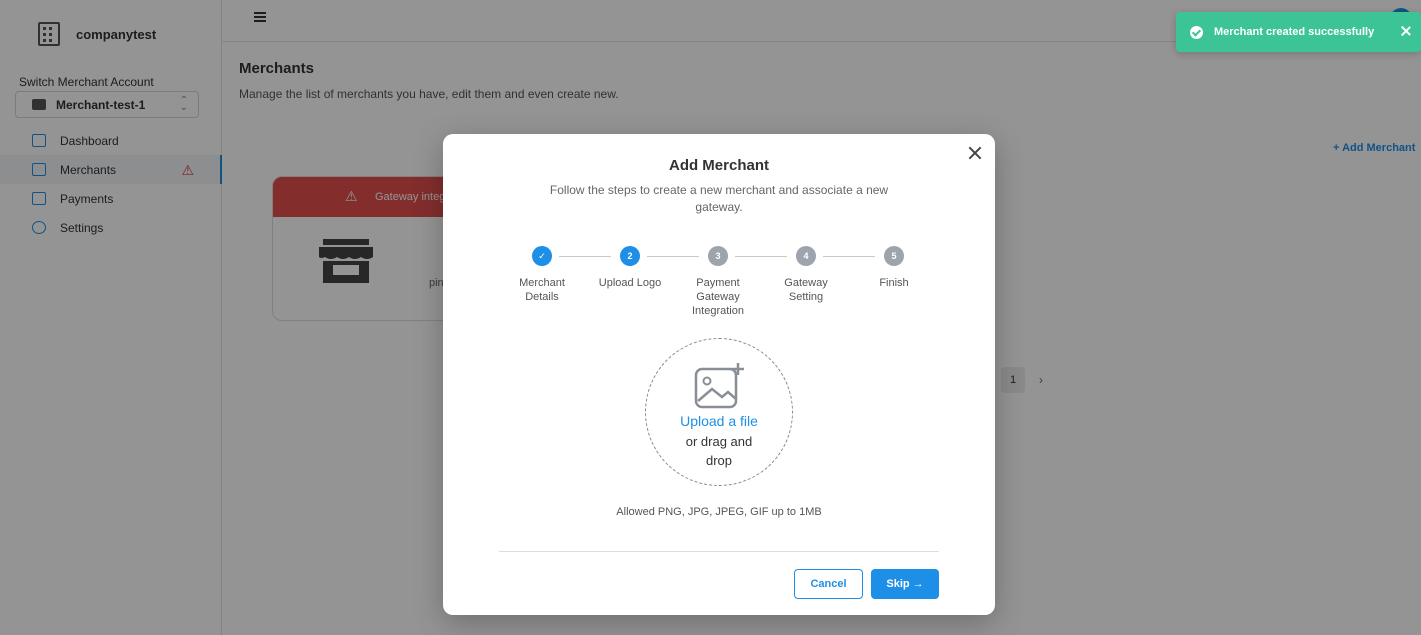  Describe the element at coordinates (630, 283) in the screenshot. I see `step-label: Upload Logo` at that location.